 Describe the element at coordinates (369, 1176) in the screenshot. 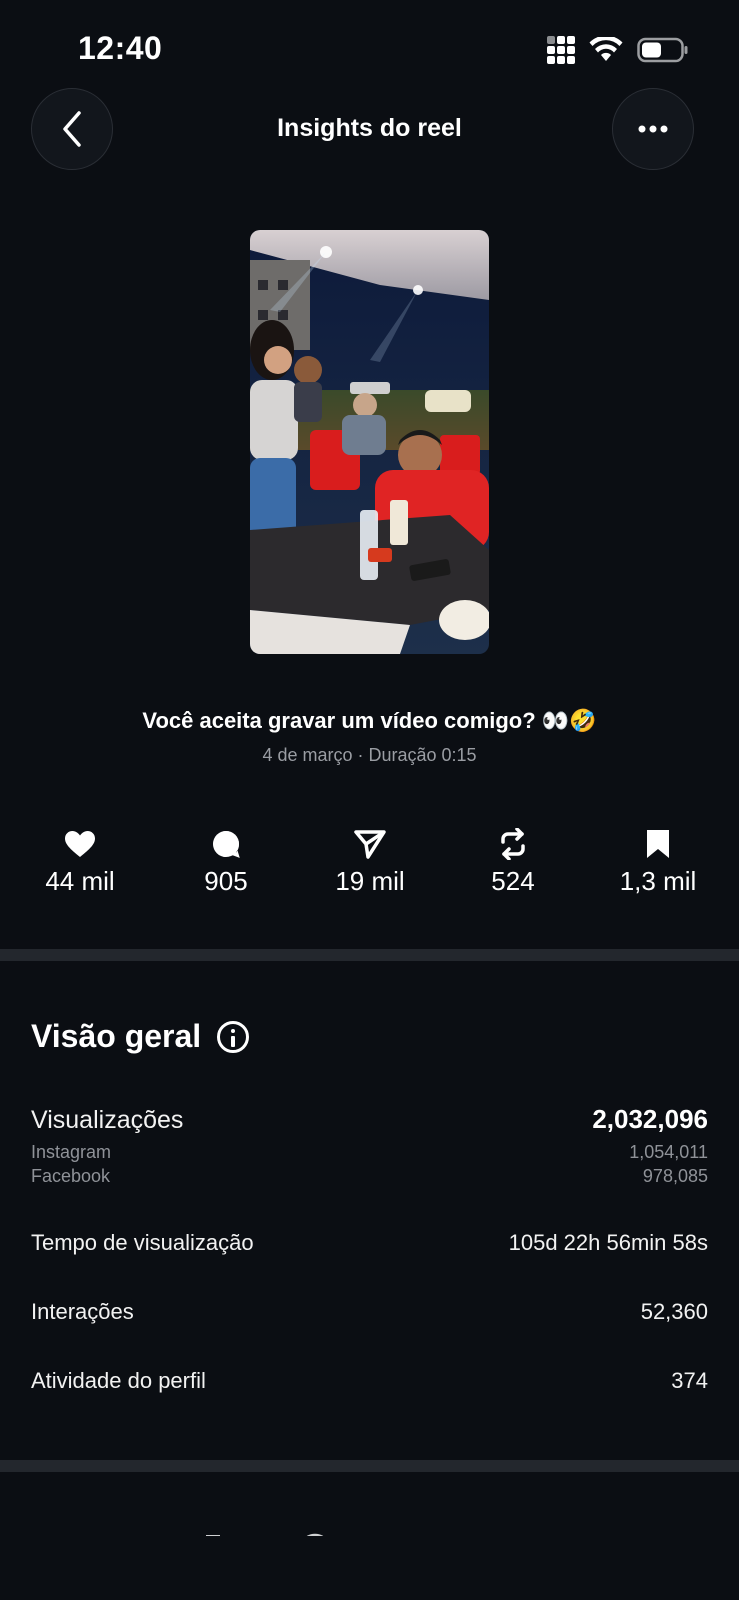

I see `views-facebook-row: Facebook 978,085` at that location.